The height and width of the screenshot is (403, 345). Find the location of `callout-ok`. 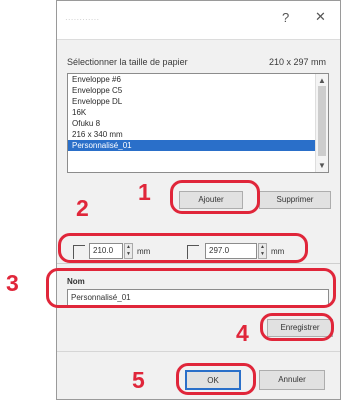

callout-ok is located at coordinates (216, 379).